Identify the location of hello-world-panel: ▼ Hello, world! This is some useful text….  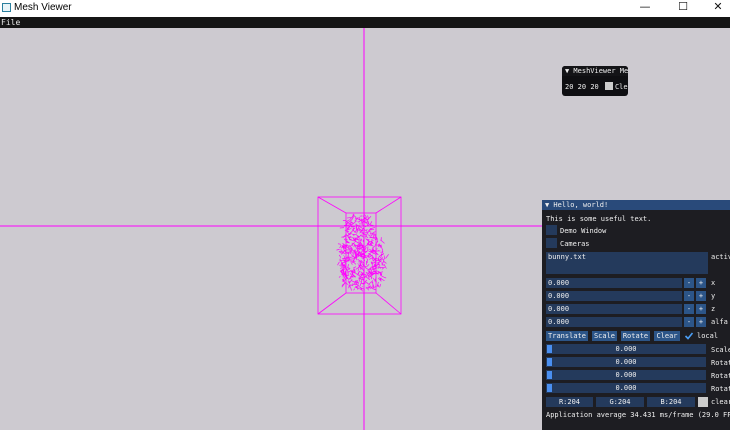
(636, 315).